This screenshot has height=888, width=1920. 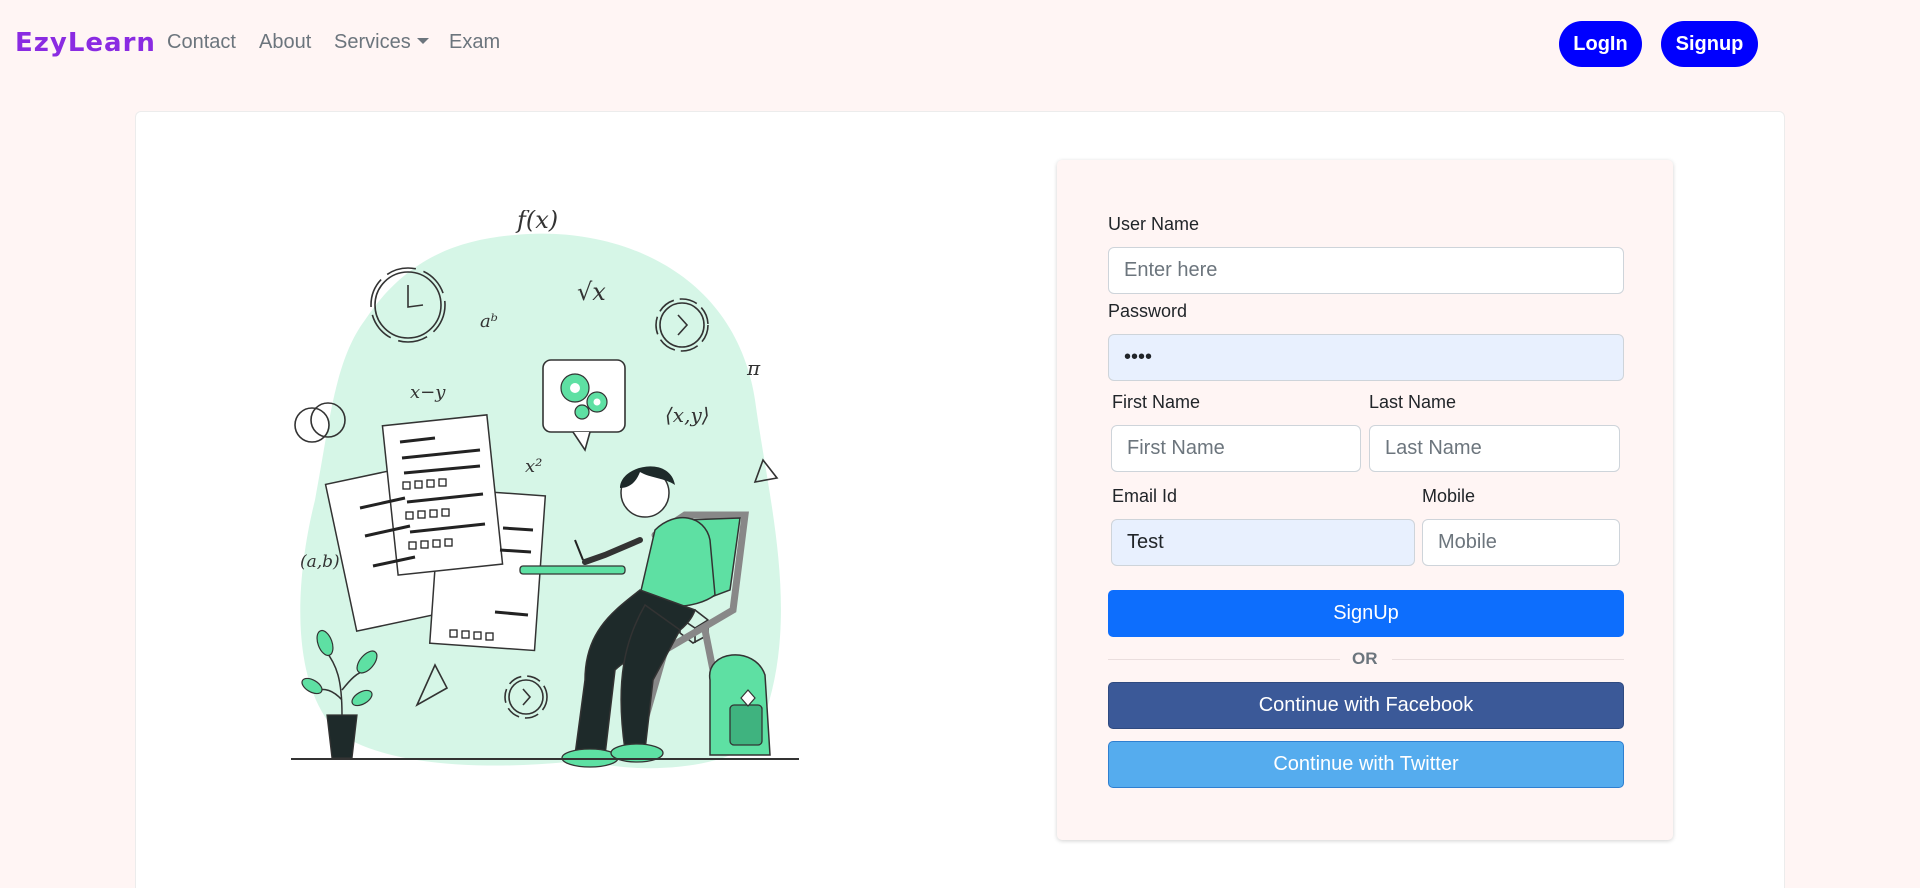 What do you see at coordinates (1263, 542) in the screenshot?
I see `email-input` at bounding box center [1263, 542].